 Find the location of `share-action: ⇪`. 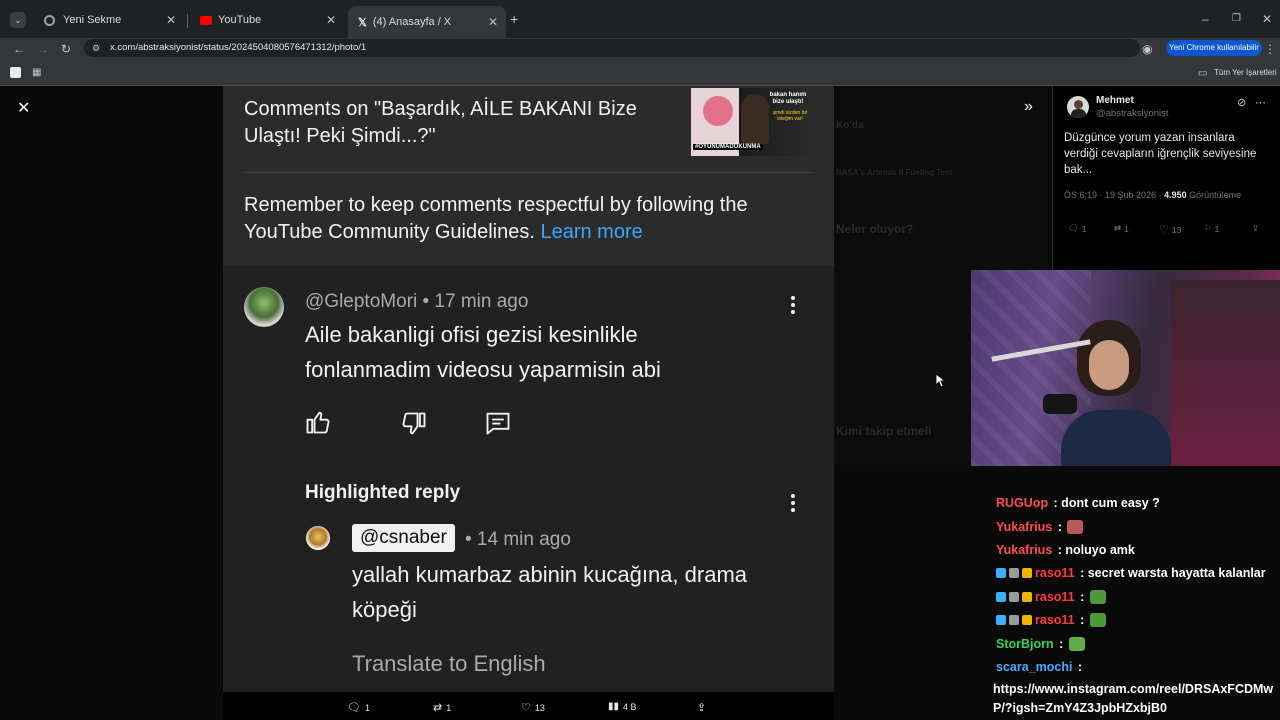

share-action: ⇪ is located at coordinates (701, 707).